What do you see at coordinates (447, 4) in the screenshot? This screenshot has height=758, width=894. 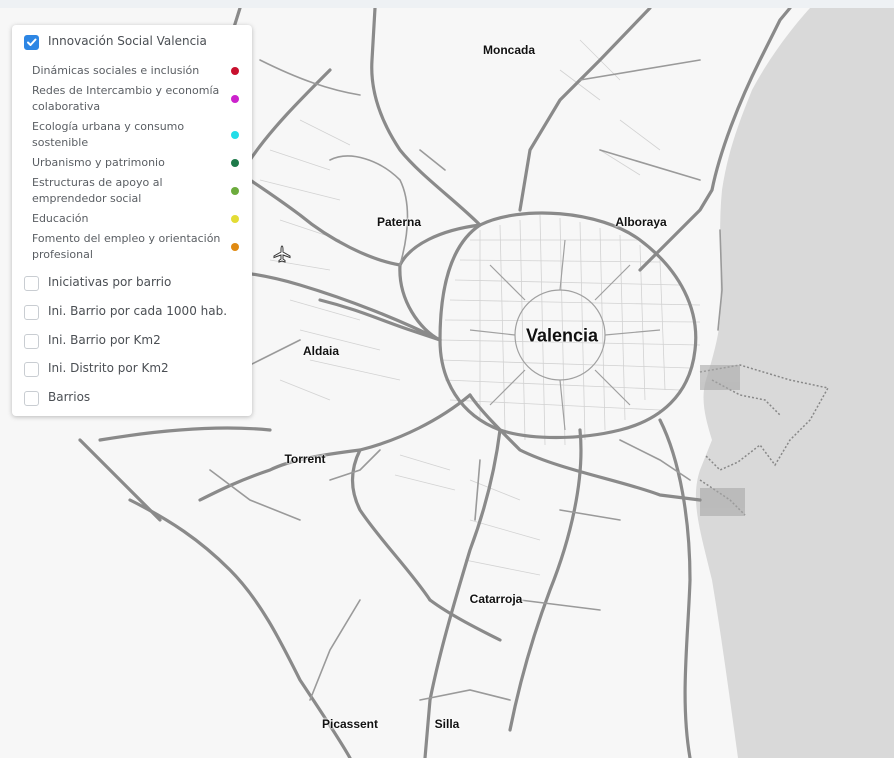 I see `top-bar` at bounding box center [447, 4].